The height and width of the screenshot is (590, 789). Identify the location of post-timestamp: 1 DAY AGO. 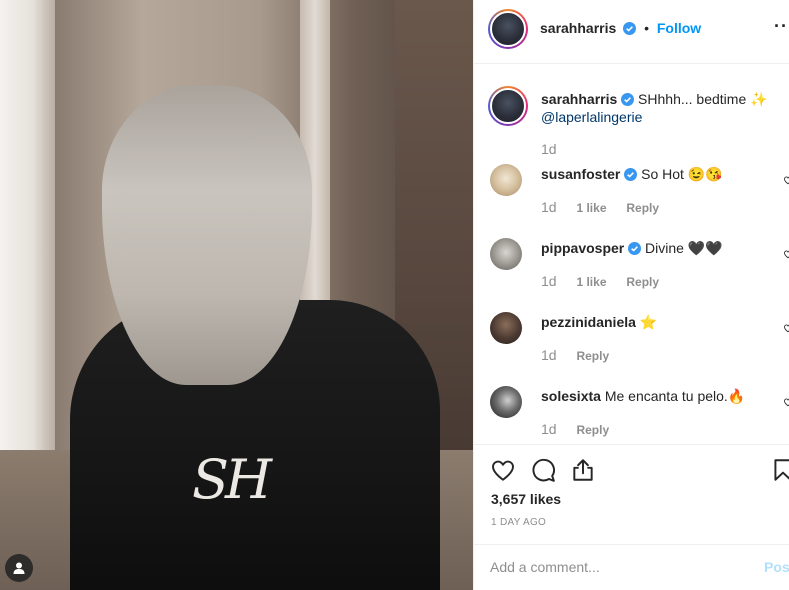
(518, 522).